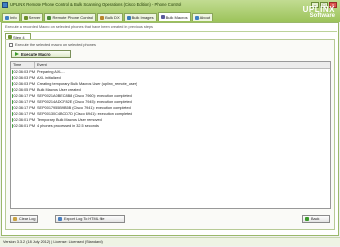  I want to click on app-icon, so click(5, 5).